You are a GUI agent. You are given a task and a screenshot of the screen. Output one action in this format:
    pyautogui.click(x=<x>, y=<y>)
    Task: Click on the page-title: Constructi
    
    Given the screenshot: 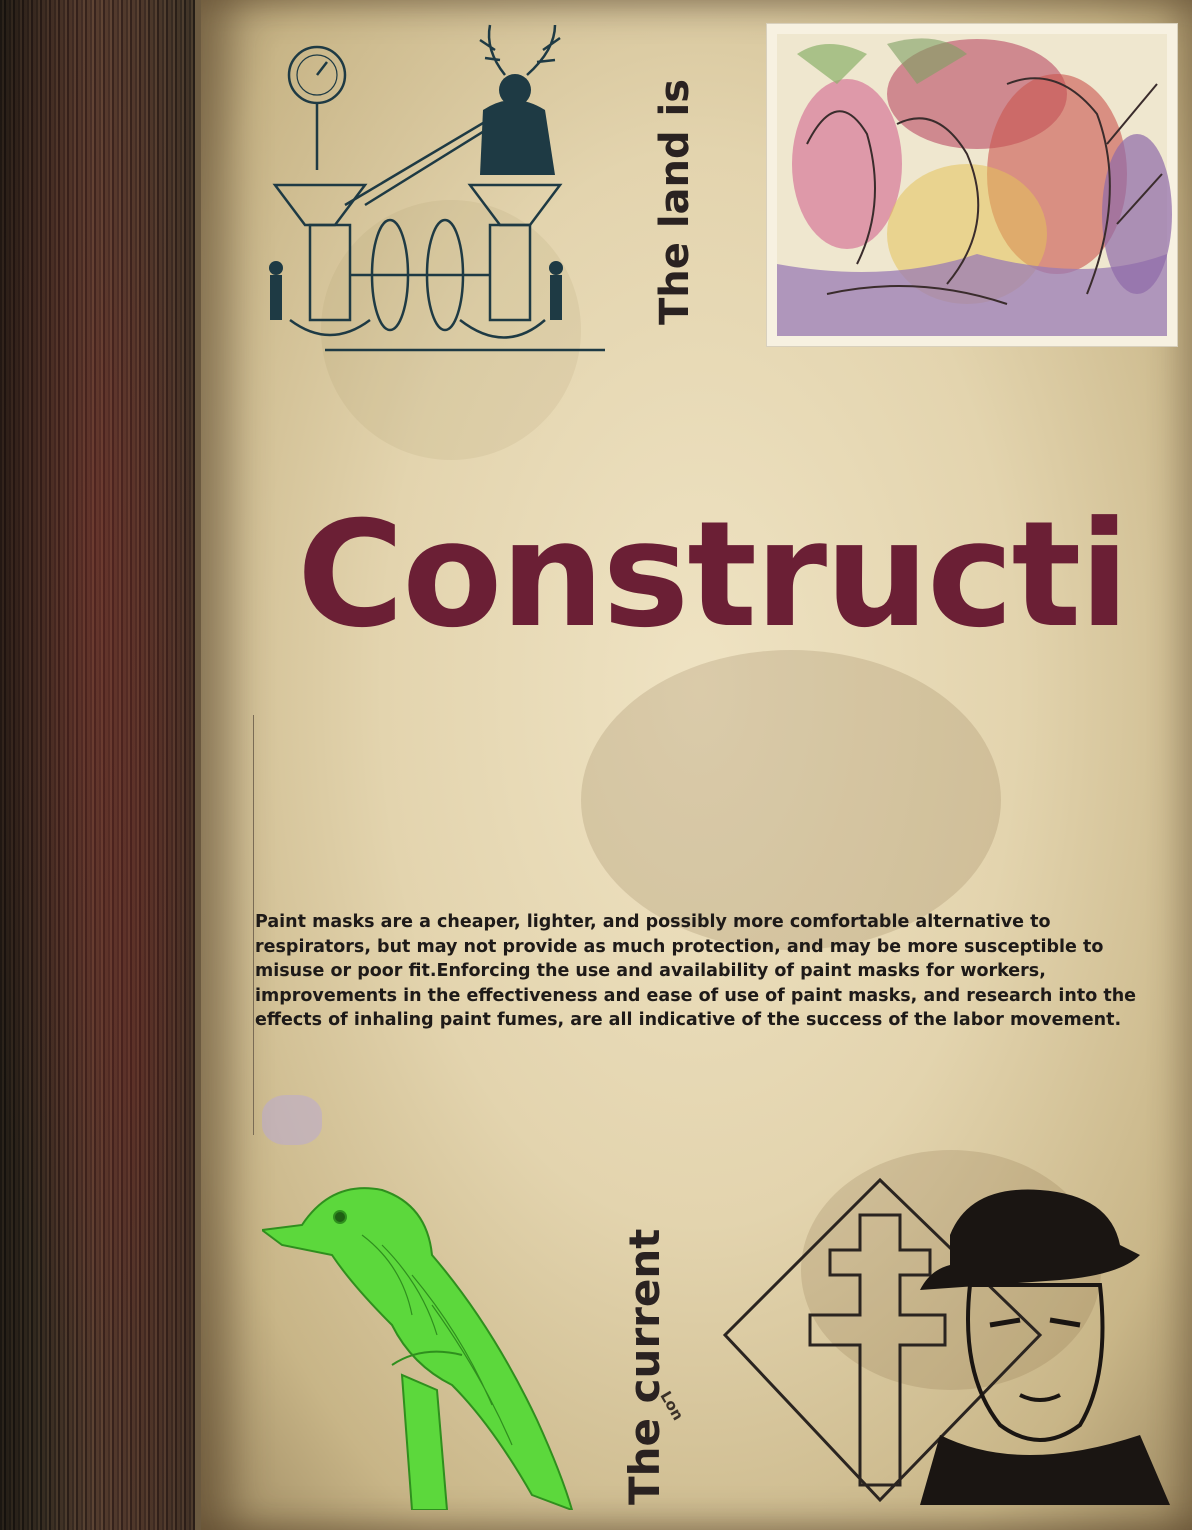 What is the action you would take?
    pyautogui.click(x=713, y=575)
    